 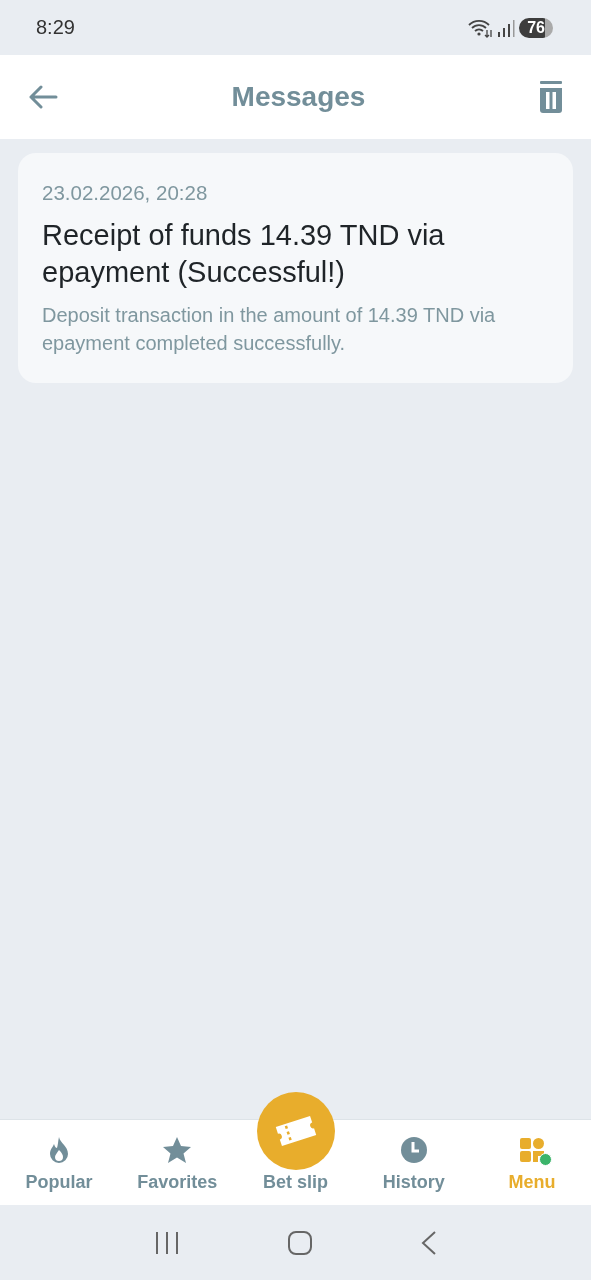 I want to click on nav-tab: Popular, so click(x=59, y=1162).